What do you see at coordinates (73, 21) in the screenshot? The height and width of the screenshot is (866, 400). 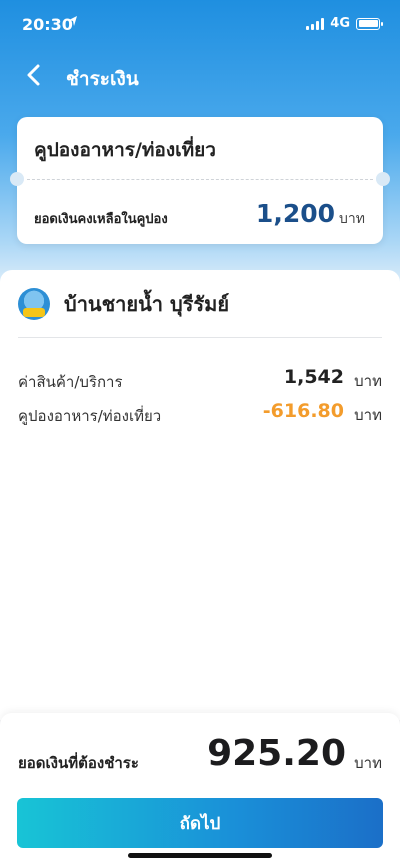 I see `location-arrow-icon` at bounding box center [73, 21].